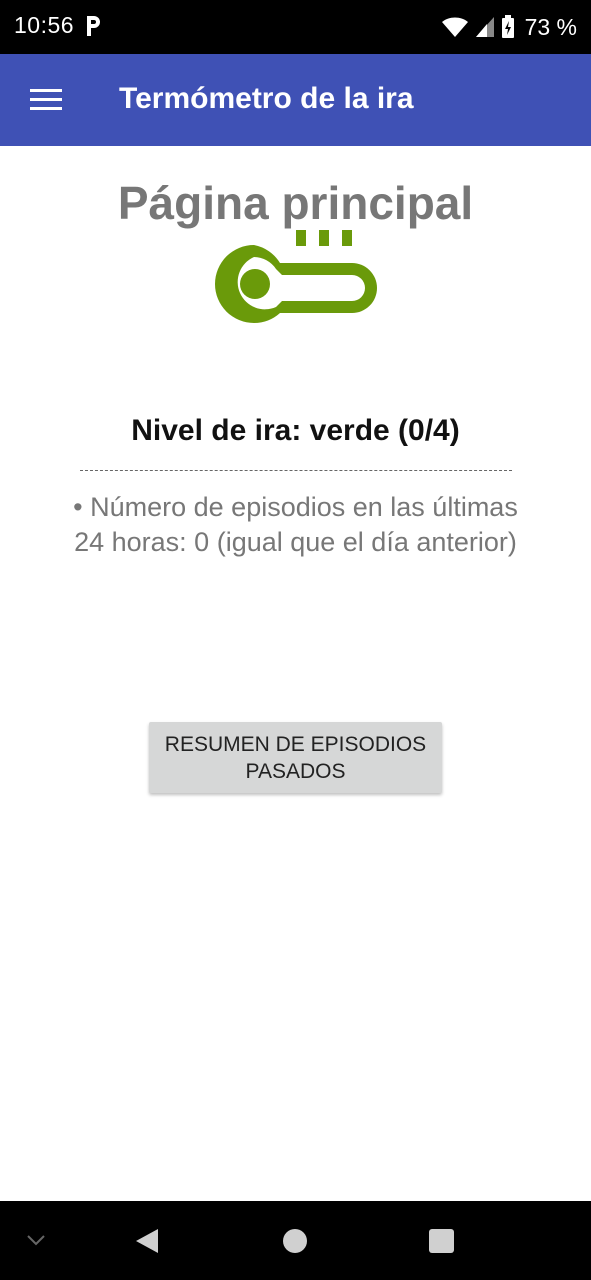  I want to click on status-bar: 10:56 73 %, so click(295, 27).